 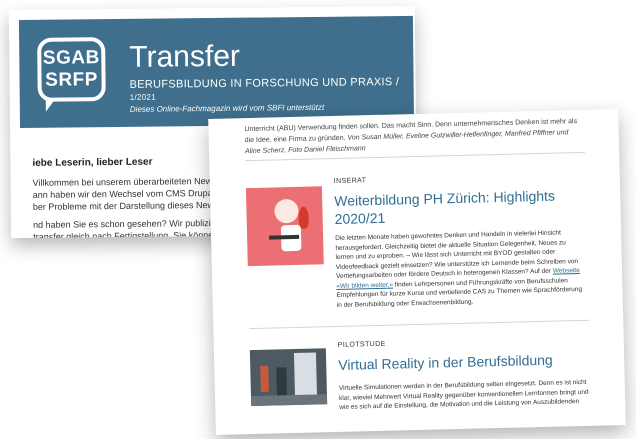 I want to click on magazine-title: Transfer, so click(x=185, y=56).